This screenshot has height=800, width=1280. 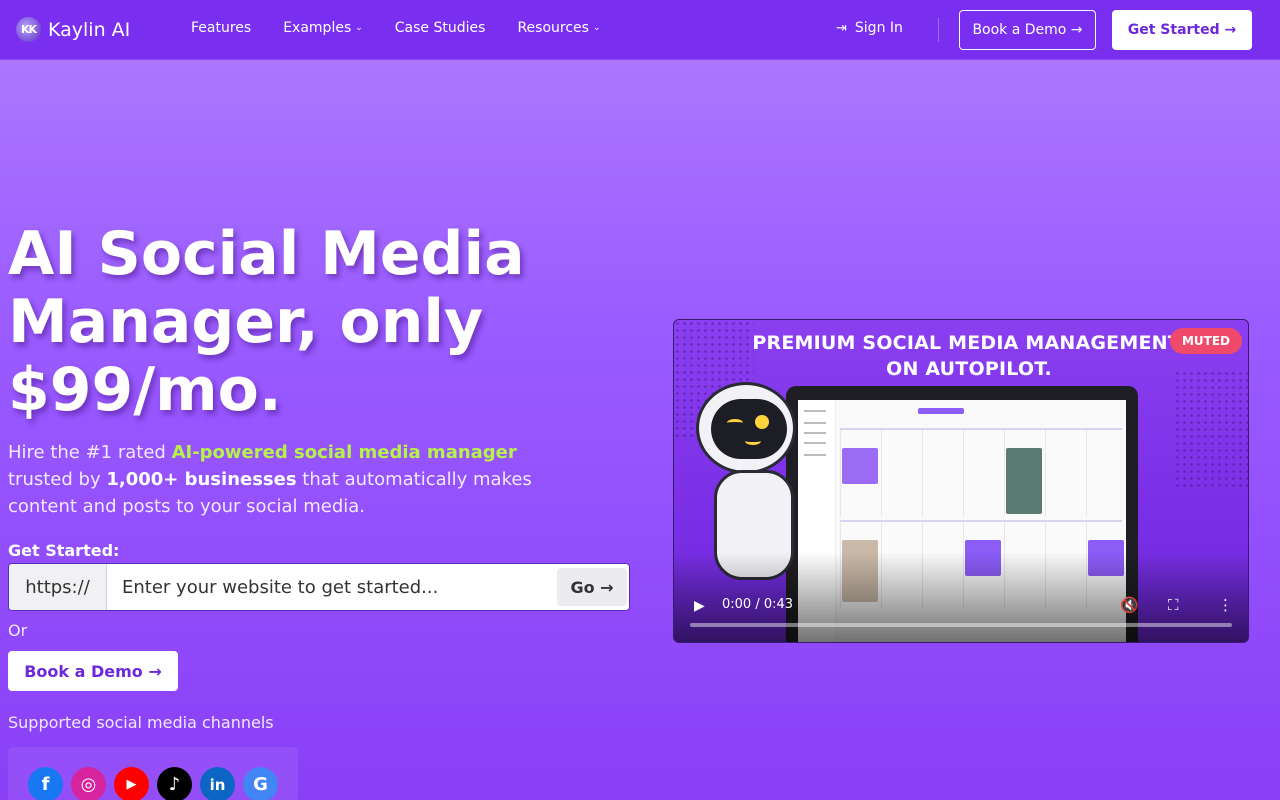 I want to click on nav-link-case-studies: Case Studies, so click(x=440, y=28).